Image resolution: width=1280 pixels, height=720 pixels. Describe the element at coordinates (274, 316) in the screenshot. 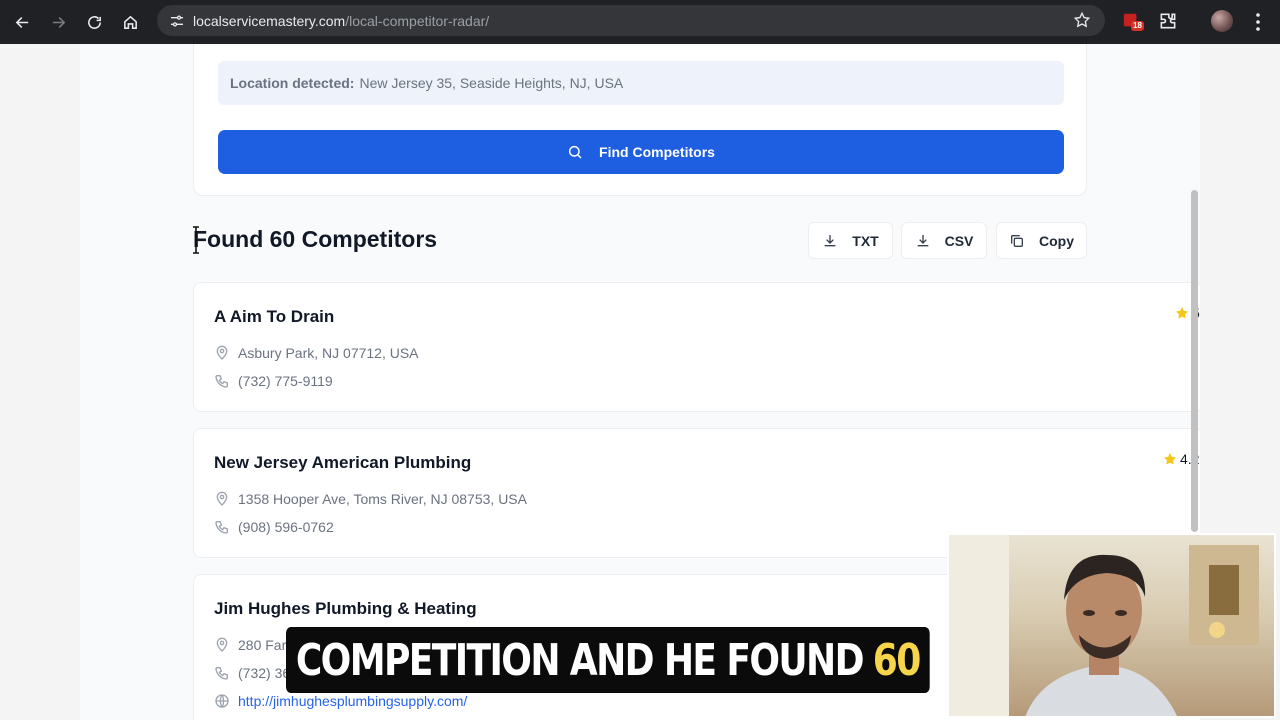

I see `competitor-name: A Aim To Drain` at that location.